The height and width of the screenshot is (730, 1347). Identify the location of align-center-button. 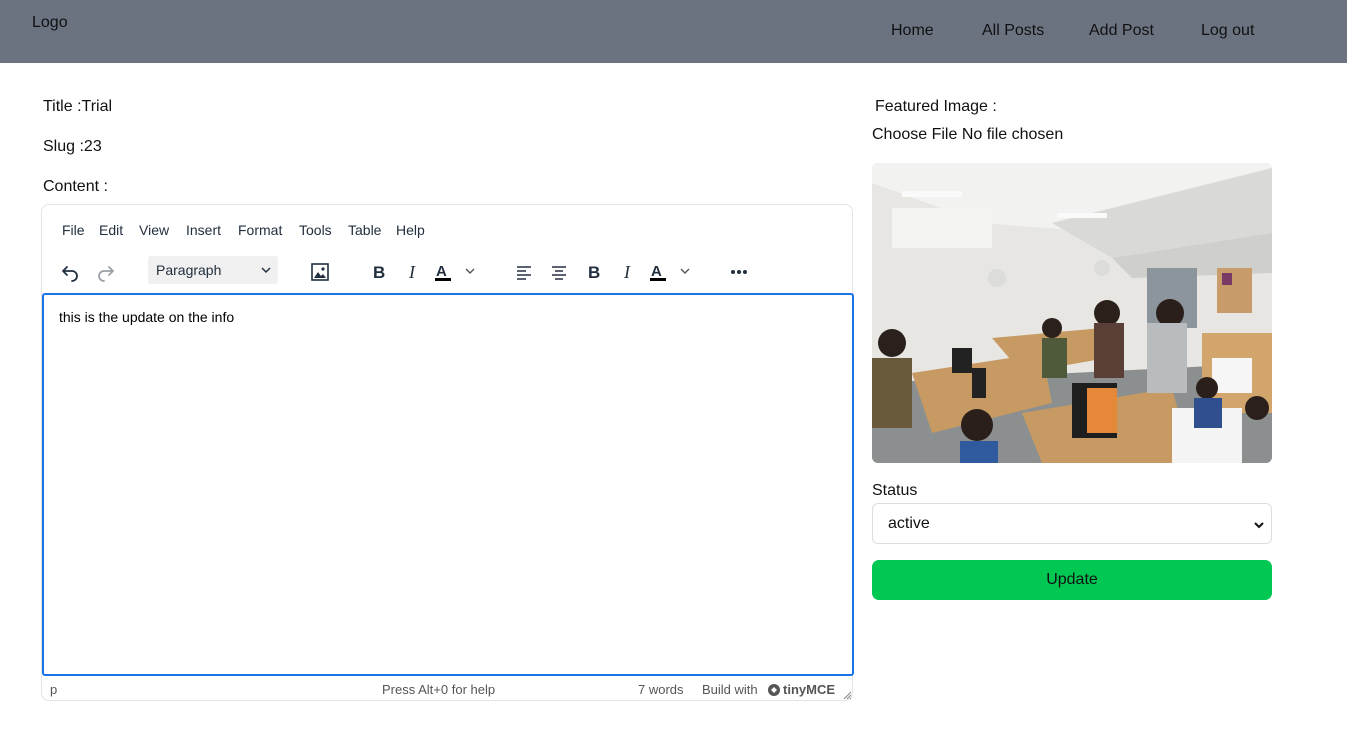
(559, 272).